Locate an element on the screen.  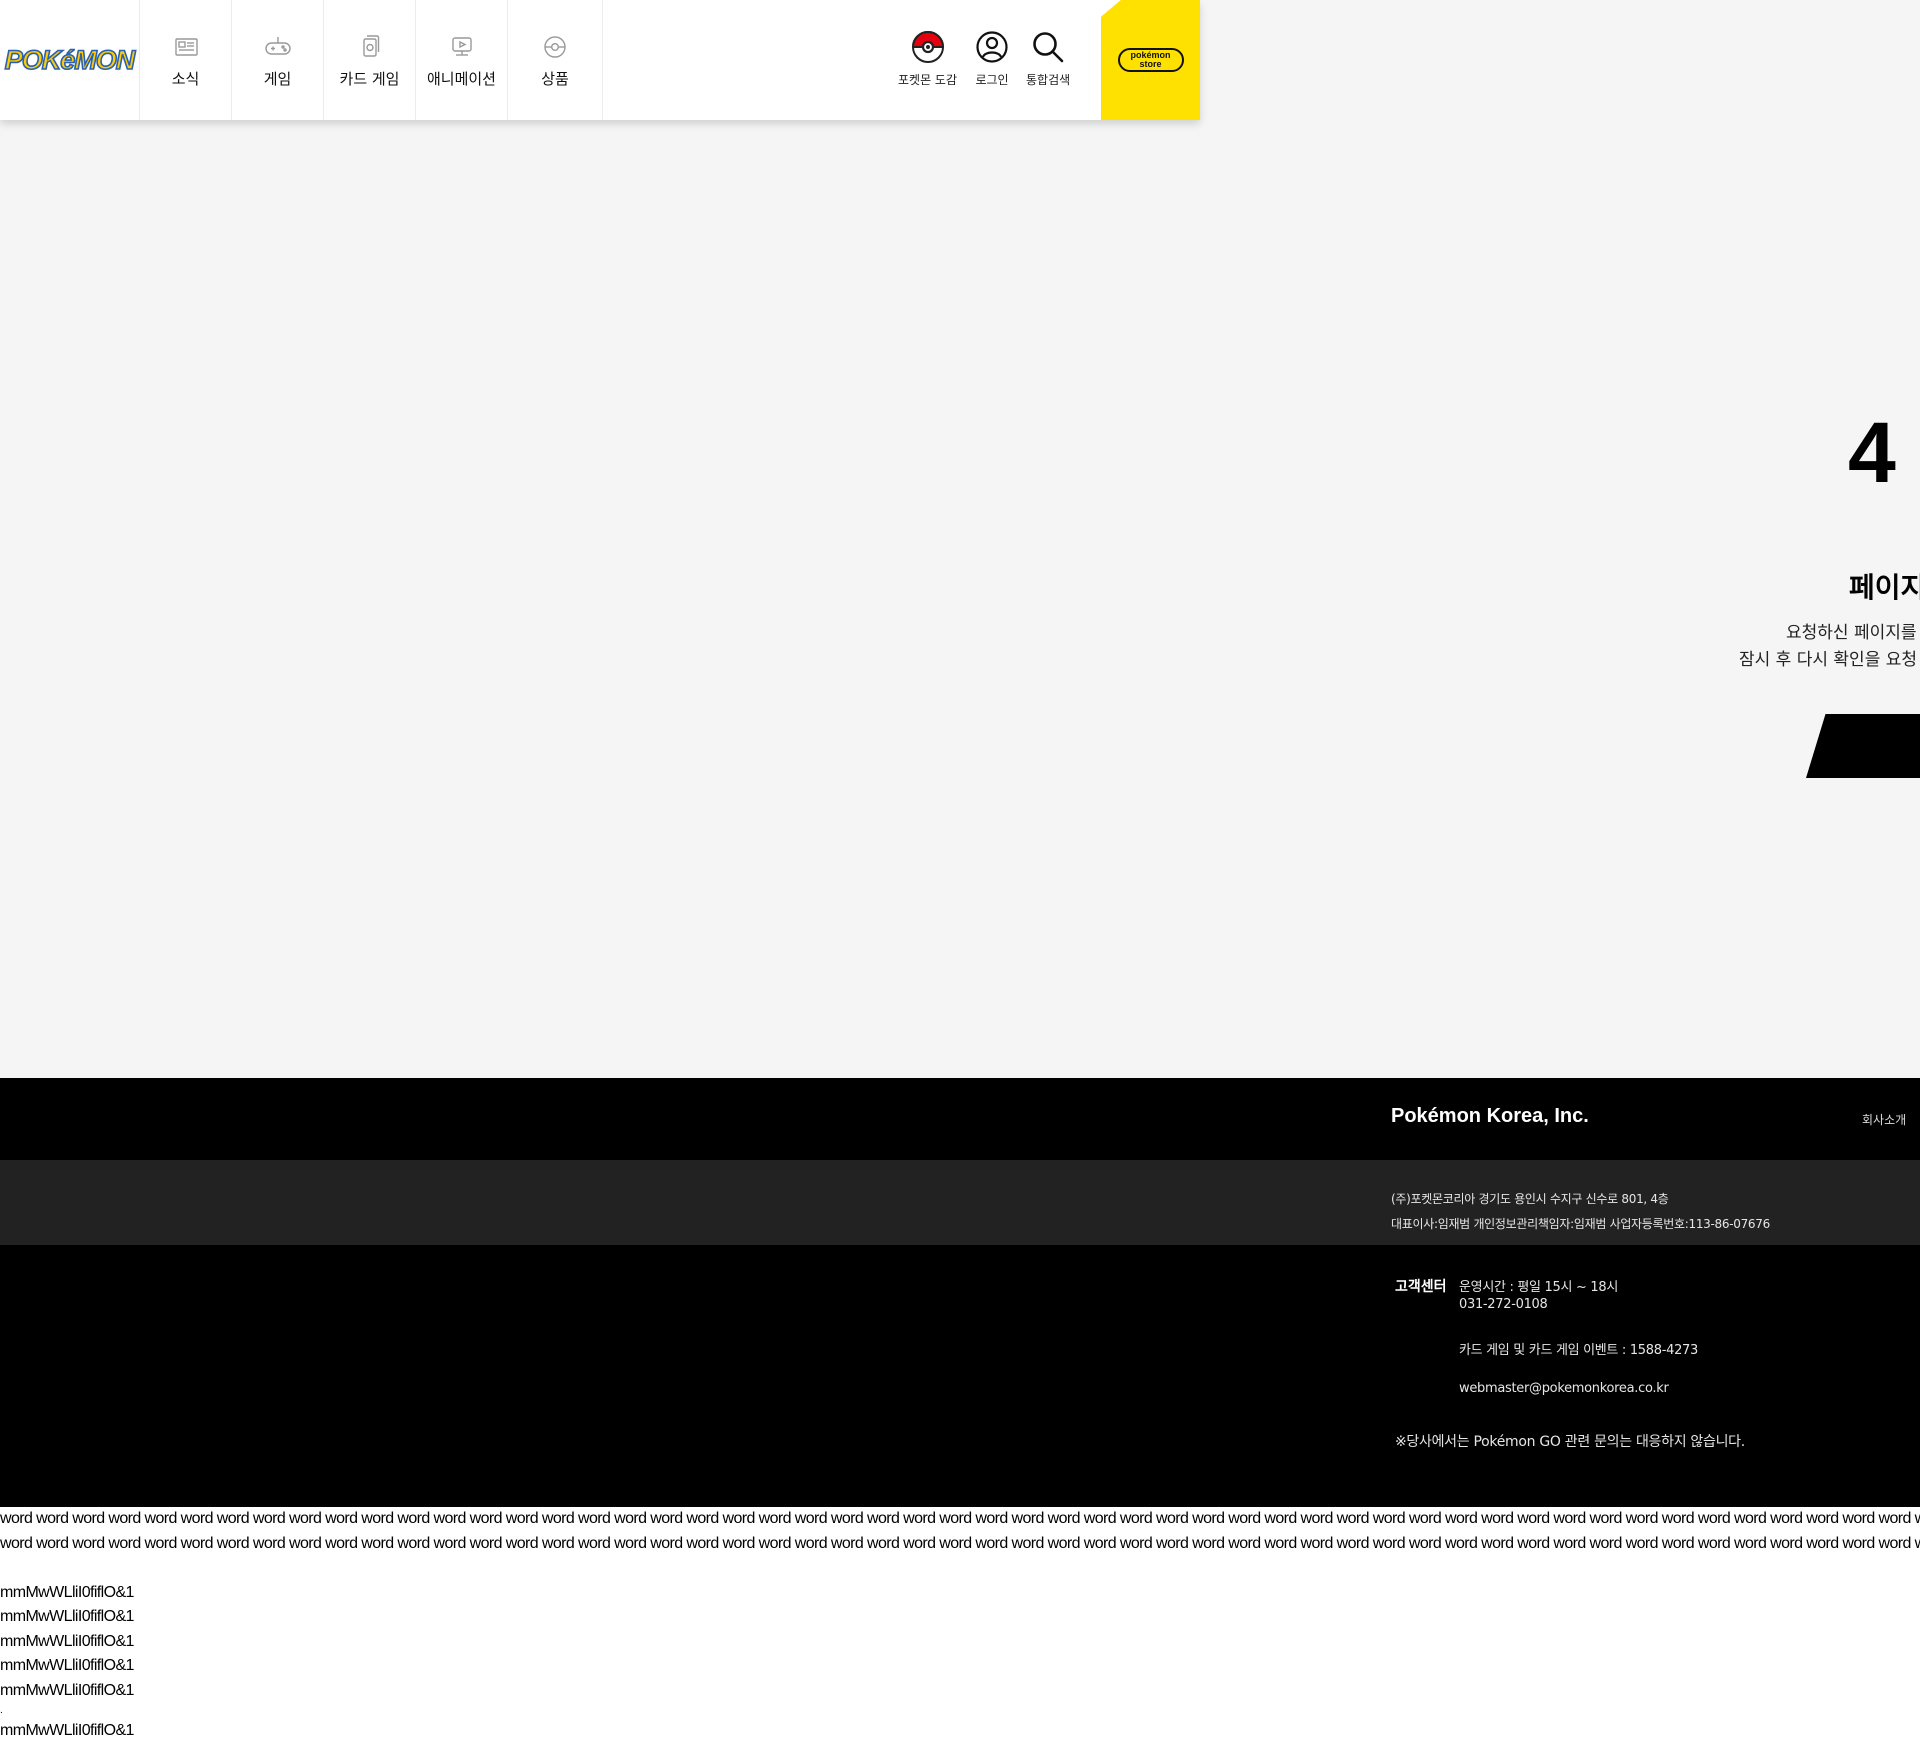
nav-label-goods: 상품 is located at coordinates (555, 78).